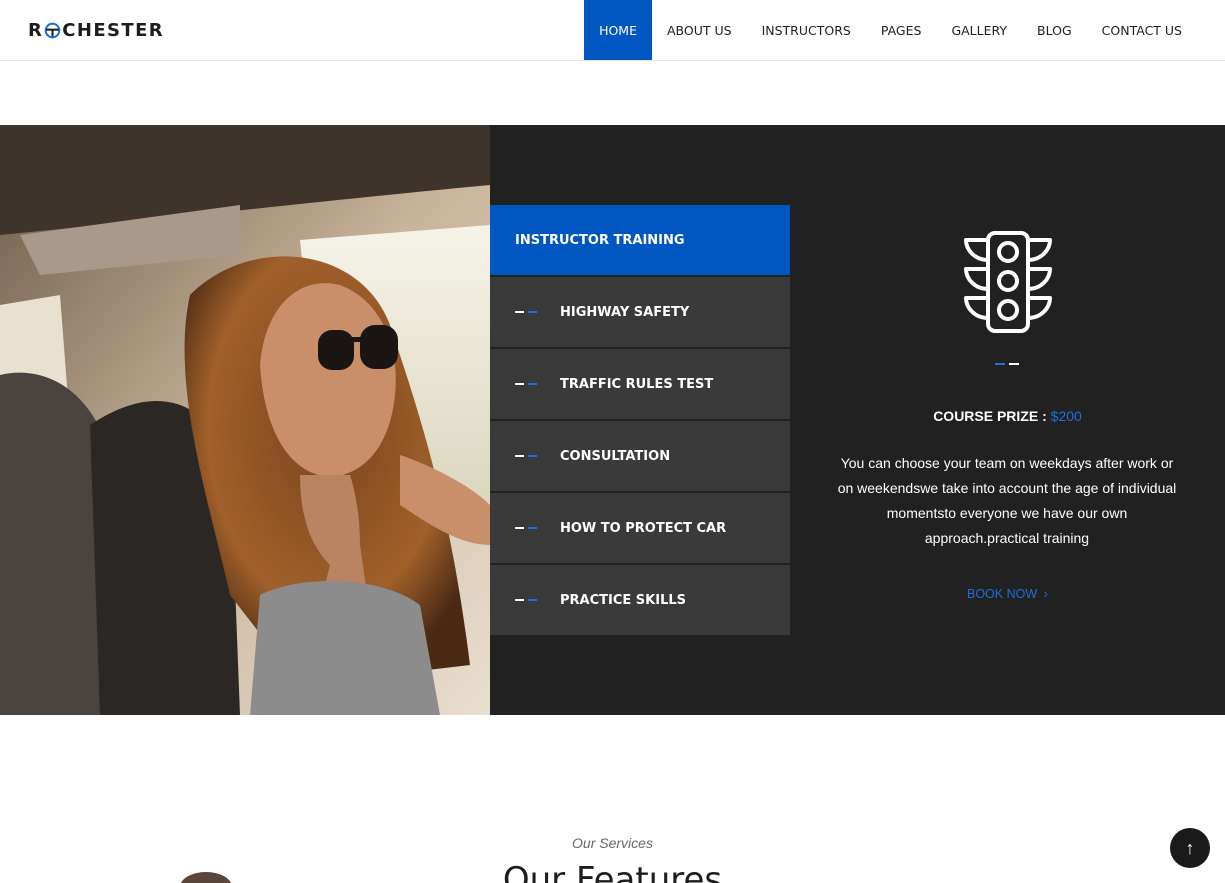  What do you see at coordinates (1054, 30) in the screenshot?
I see `nav-blog: BLOG` at bounding box center [1054, 30].